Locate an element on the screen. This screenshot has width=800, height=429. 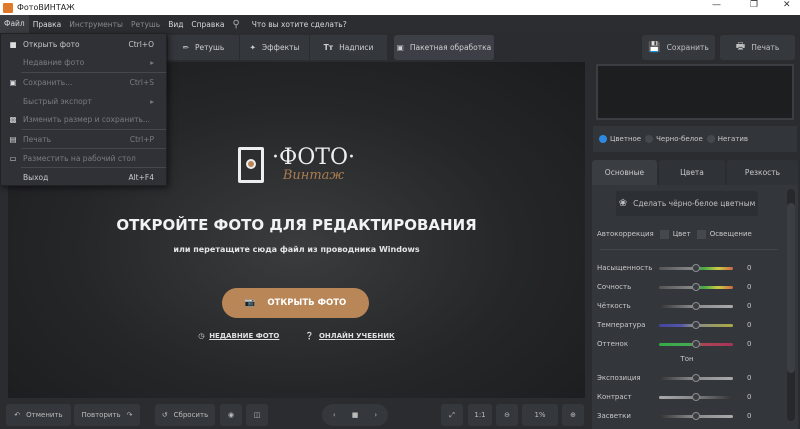
menu-item-wallpaper: ▭ Разместить на рабочий стол is located at coordinates (83, 158).